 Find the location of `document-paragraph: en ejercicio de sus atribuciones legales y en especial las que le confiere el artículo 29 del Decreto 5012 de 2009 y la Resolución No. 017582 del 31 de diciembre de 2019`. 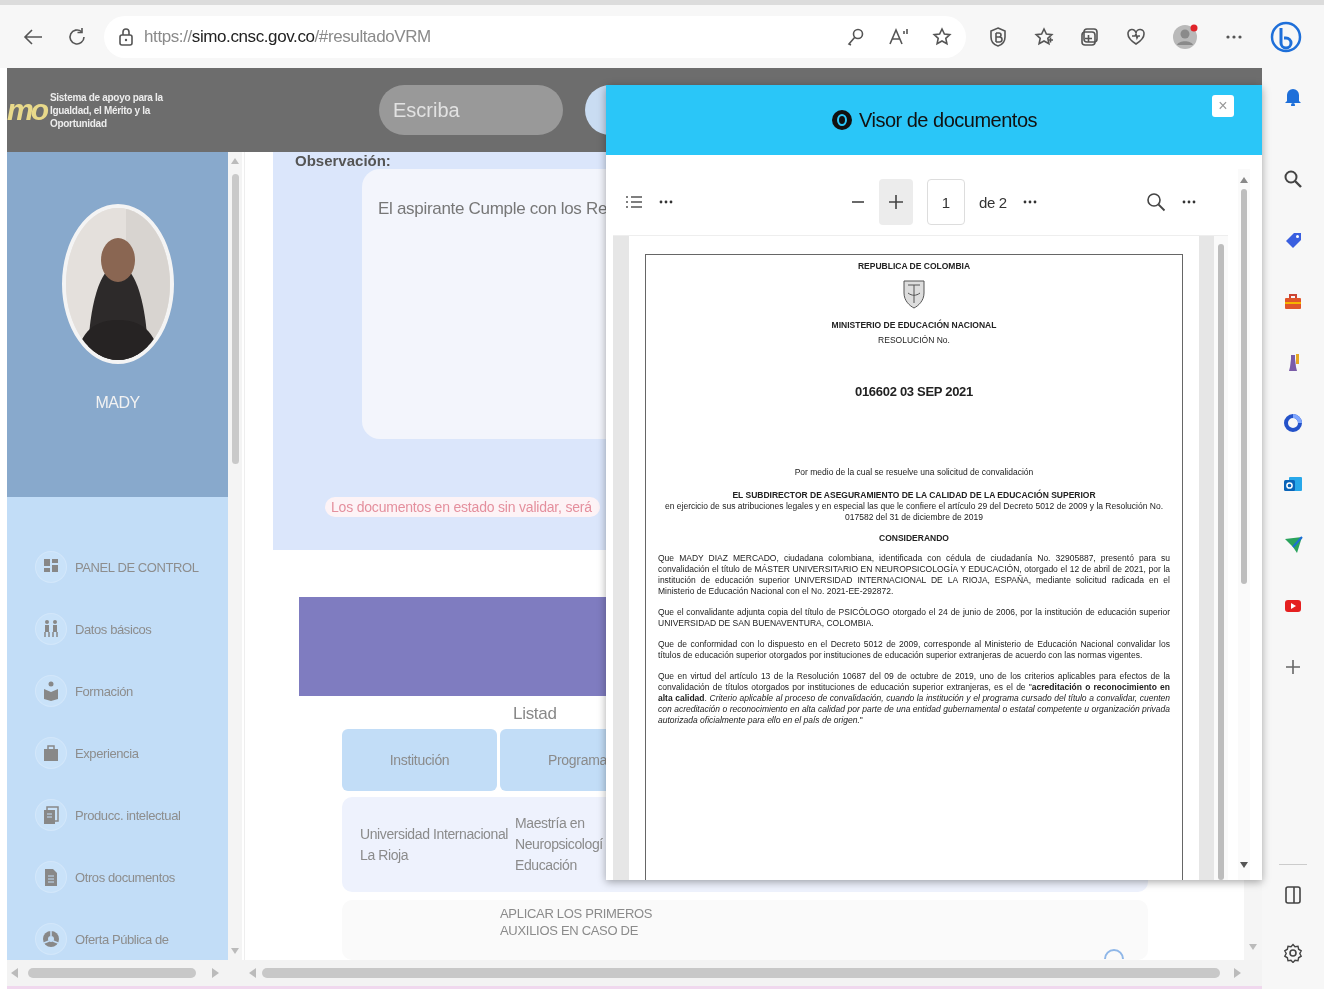

document-paragraph: en ejercicio de sus atribuciones legales y en especial las que le confiere el artículo 29 del Decreto 5012 de 2009 y la Resolución No. 017582 del 31 de diciembre de 2019 is located at coordinates (914, 512).